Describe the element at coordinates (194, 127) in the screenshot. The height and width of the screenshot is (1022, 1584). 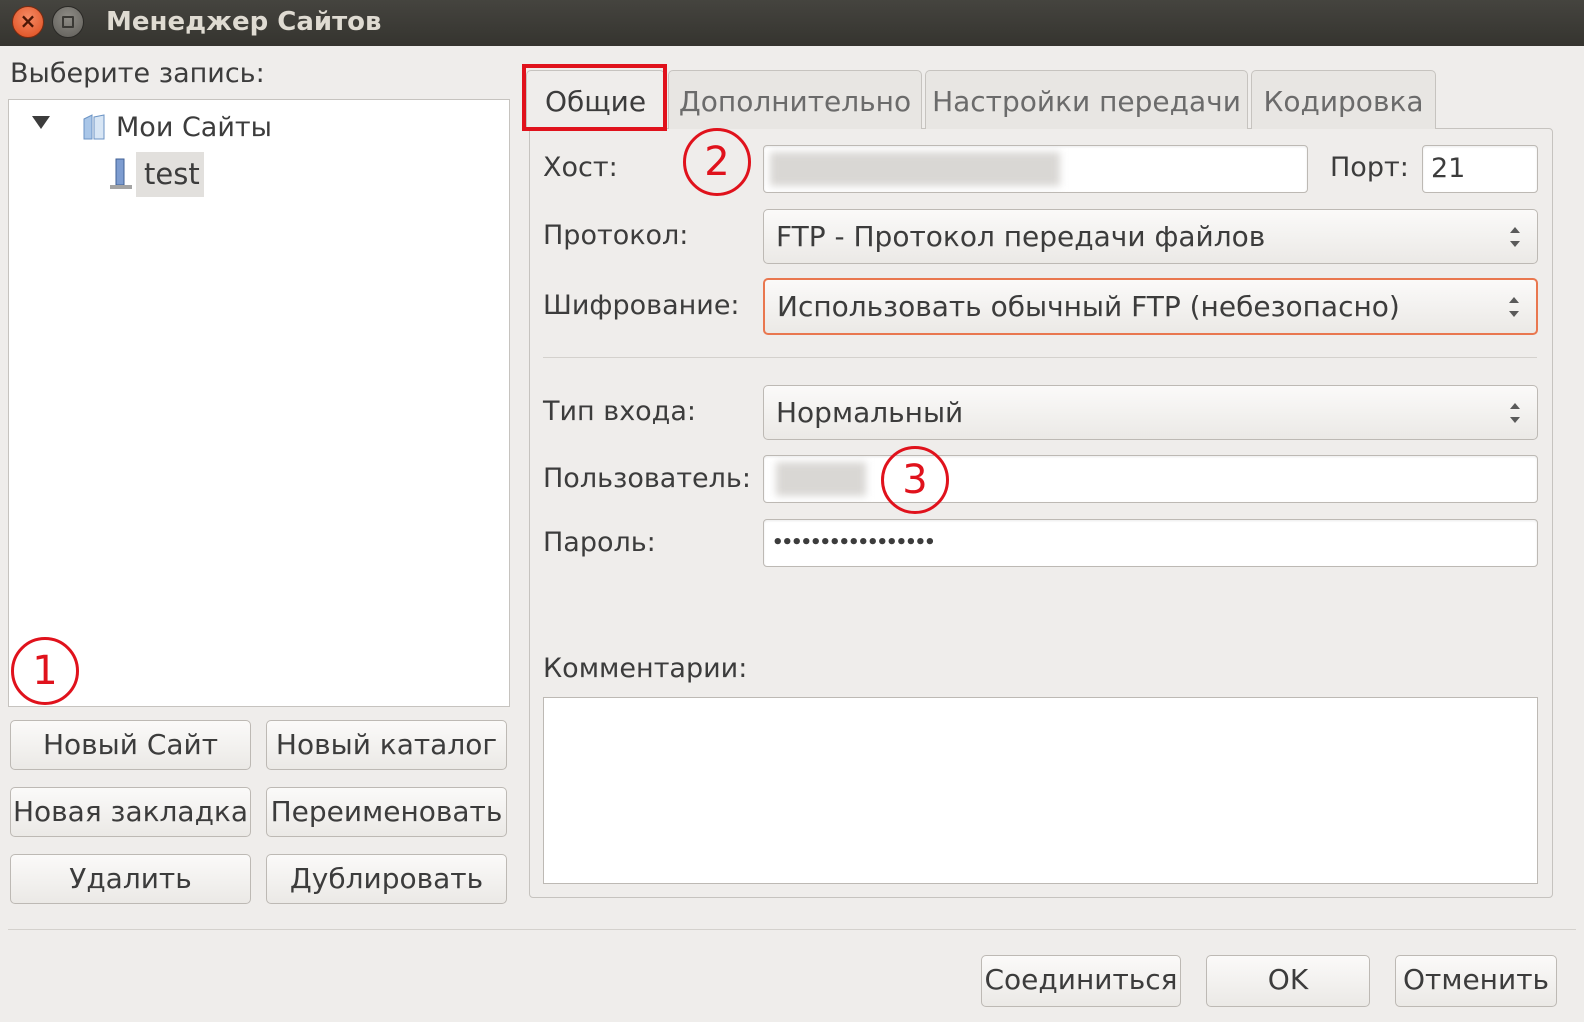
I see `tree-root-label: Мои Сайты` at that location.